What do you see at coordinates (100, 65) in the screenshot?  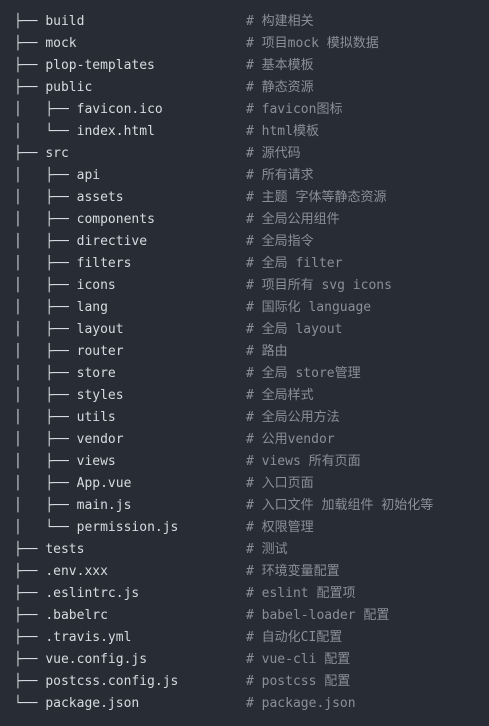 I see `file-name: plop-templates` at bounding box center [100, 65].